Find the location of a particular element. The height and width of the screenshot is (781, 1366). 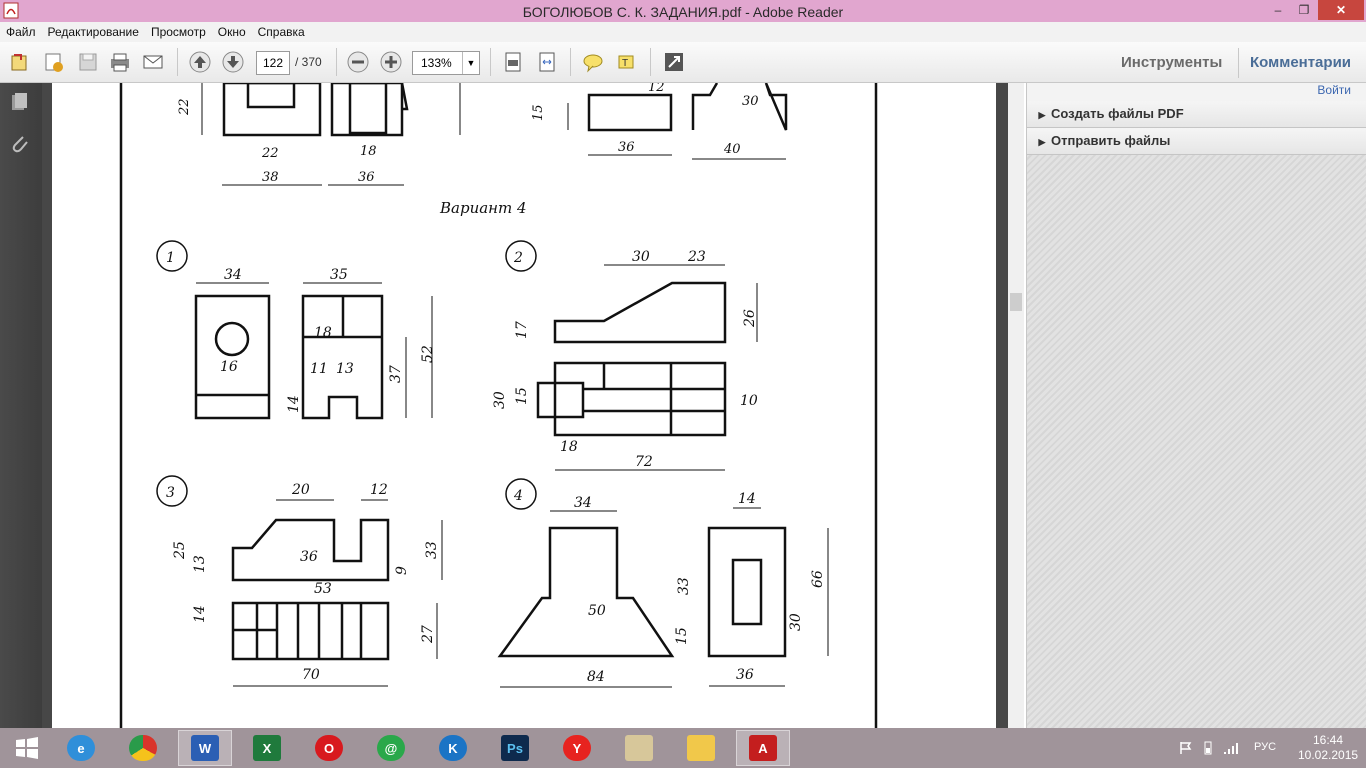

open-button is located at coordinates (20, 62).